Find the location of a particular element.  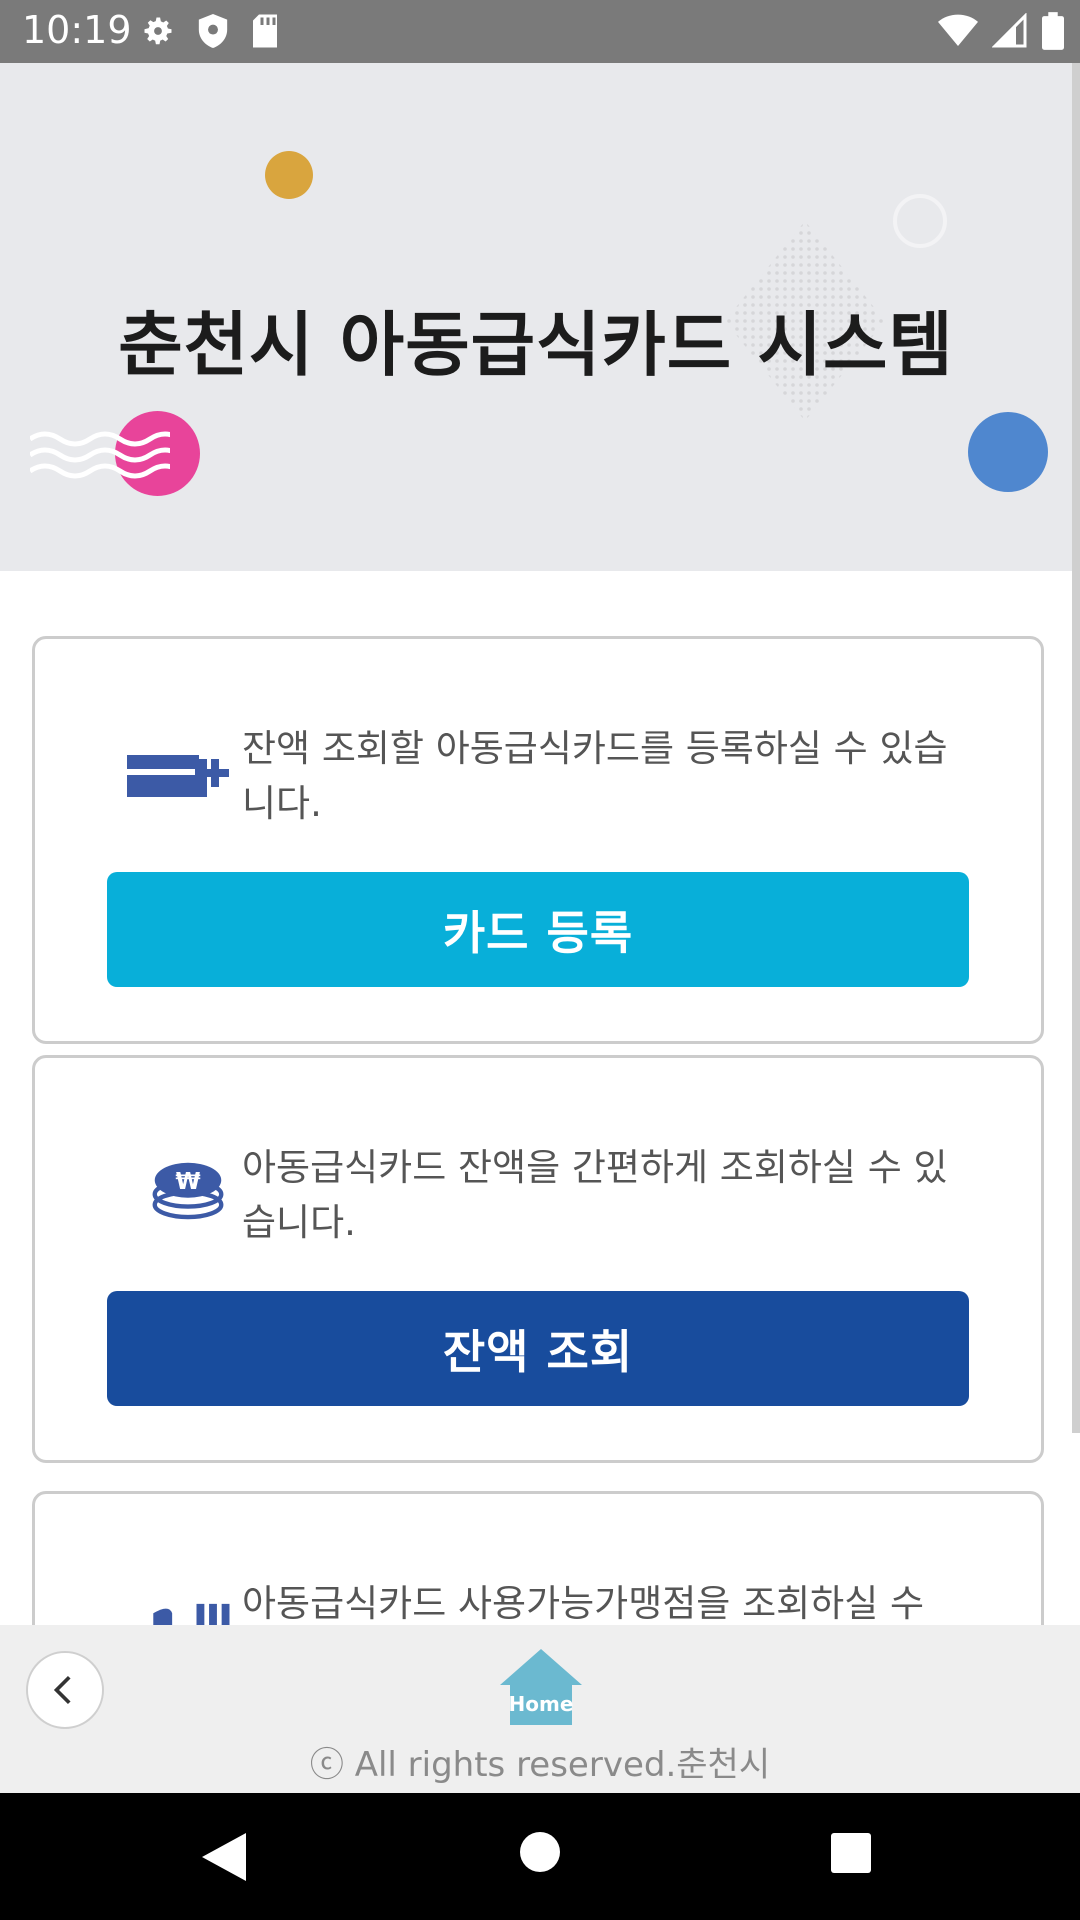

yellow-dot-decoration is located at coordinates (289, 175).